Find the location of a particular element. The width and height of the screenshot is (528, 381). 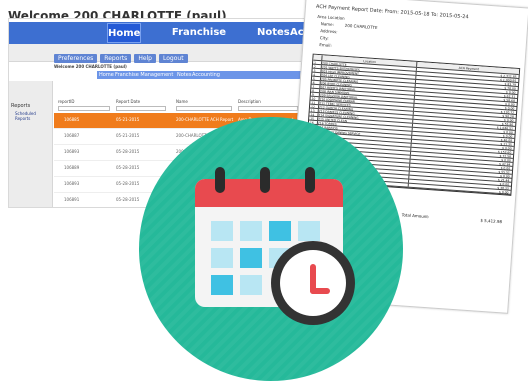

col-description: Description is located at coordinates (249, 101).